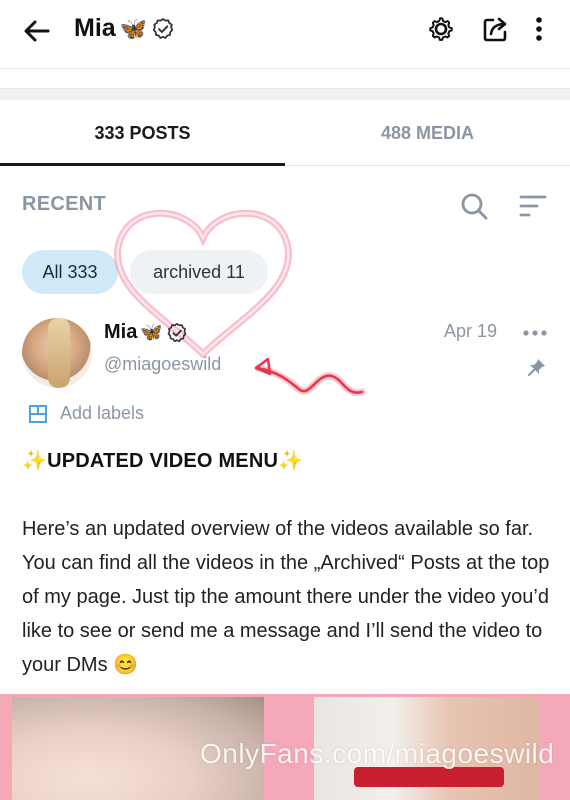 The image size is (570, 800). I want to click on avatar, so click(57, 353).